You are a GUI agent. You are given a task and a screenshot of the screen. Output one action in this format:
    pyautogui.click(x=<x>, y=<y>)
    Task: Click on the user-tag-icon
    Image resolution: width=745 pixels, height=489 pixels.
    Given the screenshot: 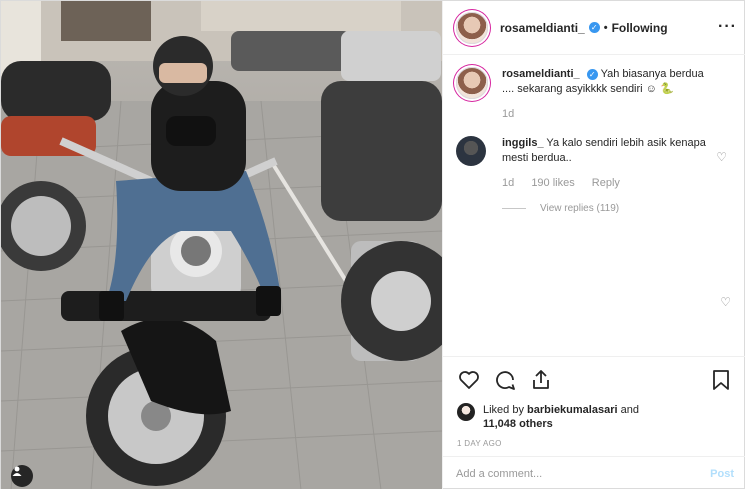 What is the action you would take?
    pyautogui.click(x=22, y=476)
    